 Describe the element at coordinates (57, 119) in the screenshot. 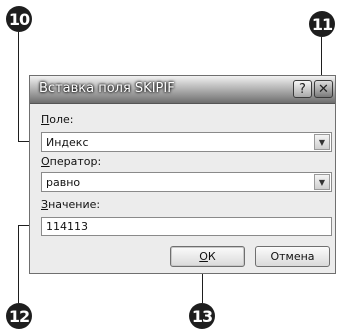

I see `field-label: Поле:` at that location.